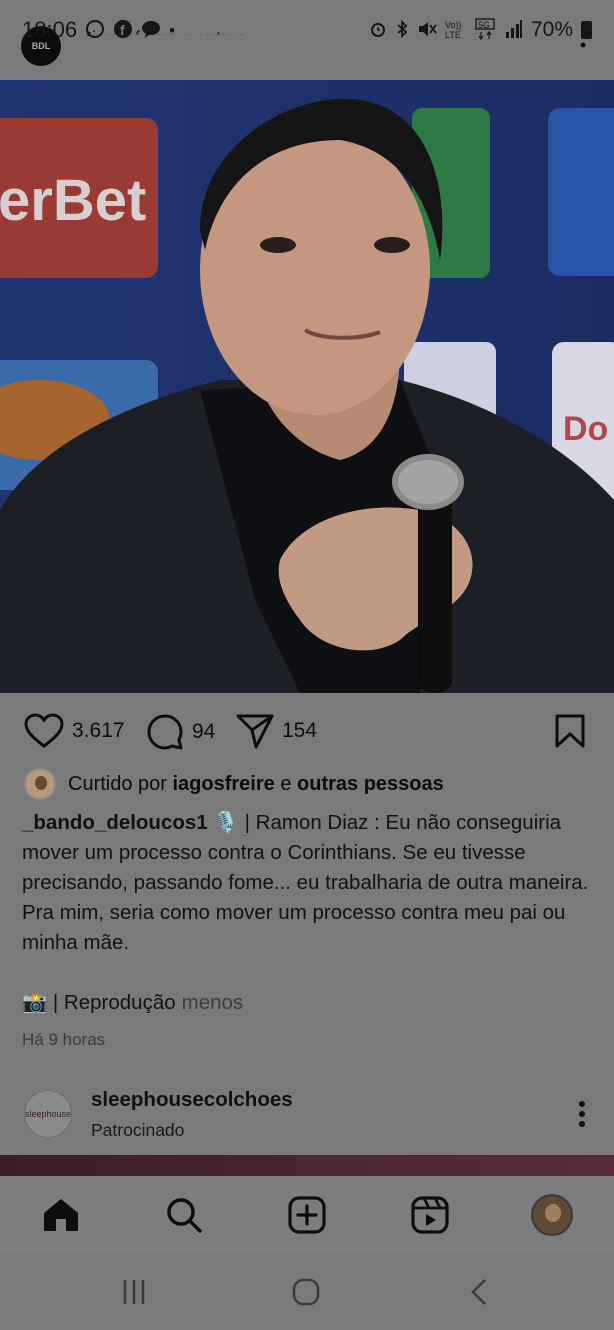  What do you see at coordinates (115, 822) in the screenshot?
I see `caption-username: _bando_deloucos1` at bounding box center [115, 822].